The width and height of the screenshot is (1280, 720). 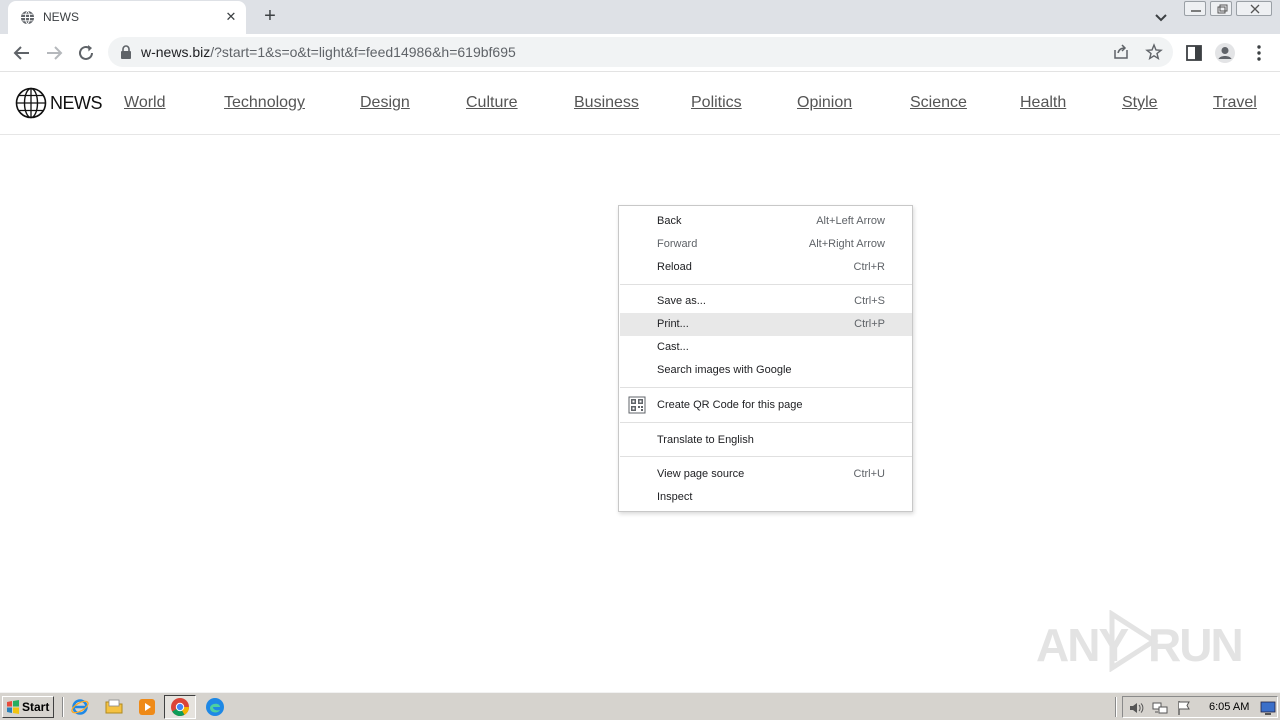 I want to click on menu-item-label: Create QR Code for this page, so click(x=730, y=405).